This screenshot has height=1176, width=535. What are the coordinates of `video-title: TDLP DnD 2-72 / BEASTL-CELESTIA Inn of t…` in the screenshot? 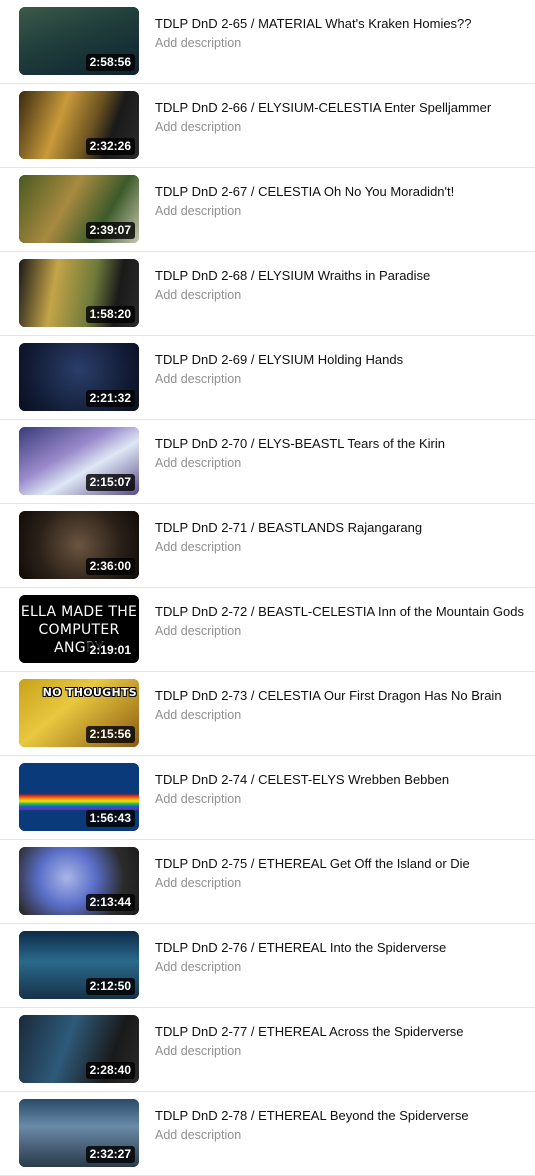 It's located at (342, 611).